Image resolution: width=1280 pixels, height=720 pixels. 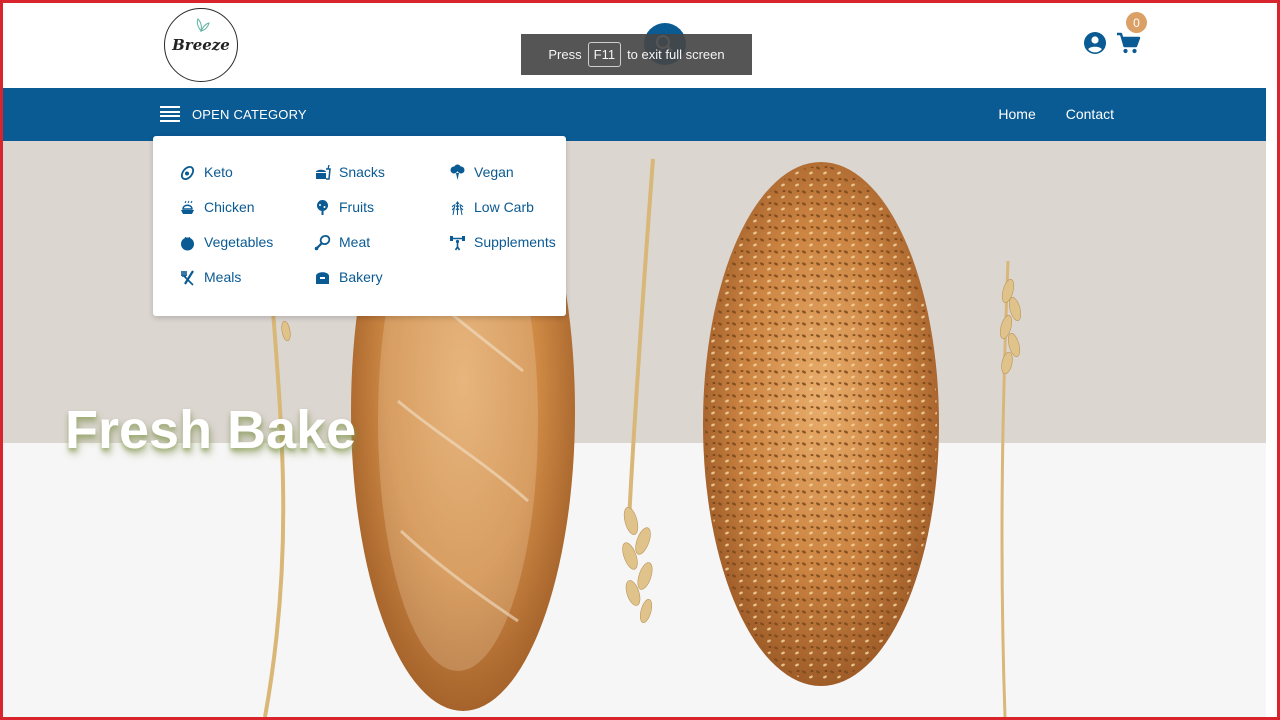 What do you see at coordinates (356, 207) in the screenshot?
I see `category-label: Fruits` at bounding box center [356, 207].